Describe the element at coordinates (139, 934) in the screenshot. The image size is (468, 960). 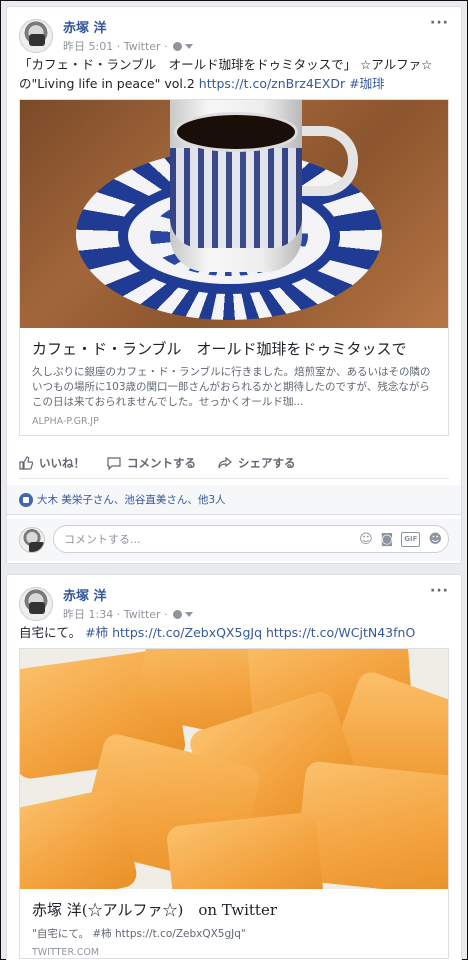
I see `card-description: "自宅にて。 #柿 https://t.co/ZebxQX5gJq"` at that location.